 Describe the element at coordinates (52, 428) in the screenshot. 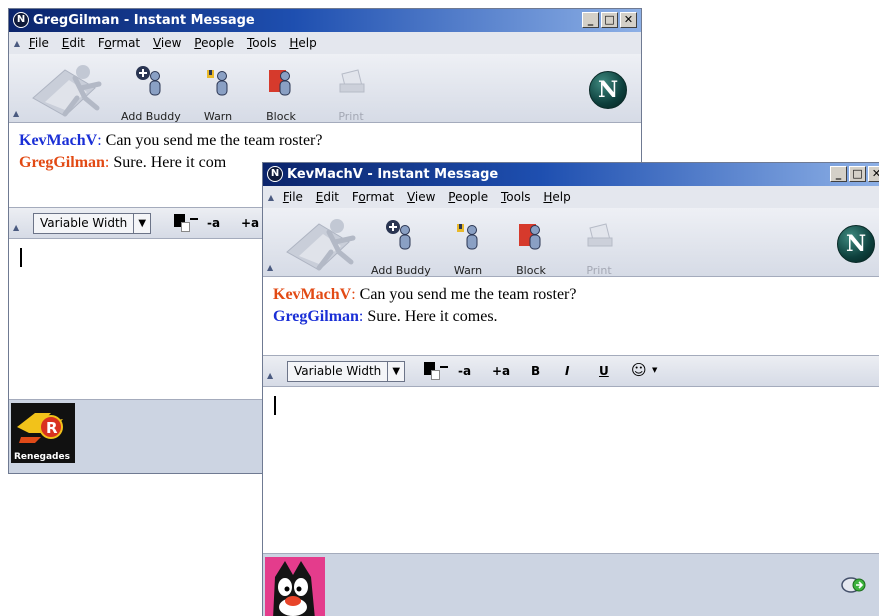

I see `svg-text: R` at that location.